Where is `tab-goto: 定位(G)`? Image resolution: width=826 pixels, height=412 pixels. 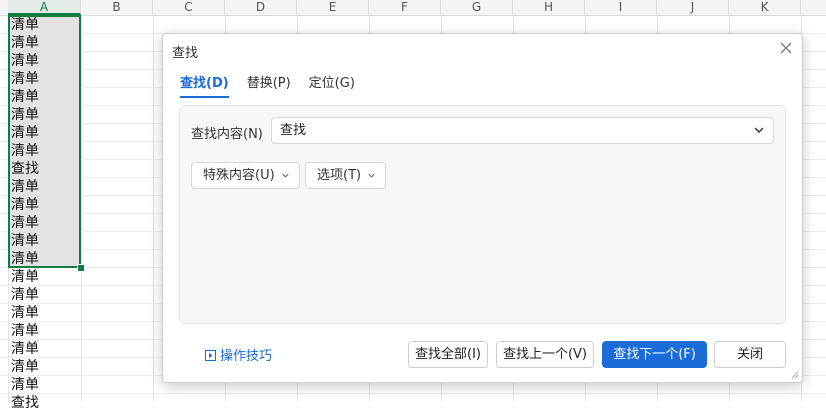
tab-goto: 定位(G) is located at coordinates (332, 85).